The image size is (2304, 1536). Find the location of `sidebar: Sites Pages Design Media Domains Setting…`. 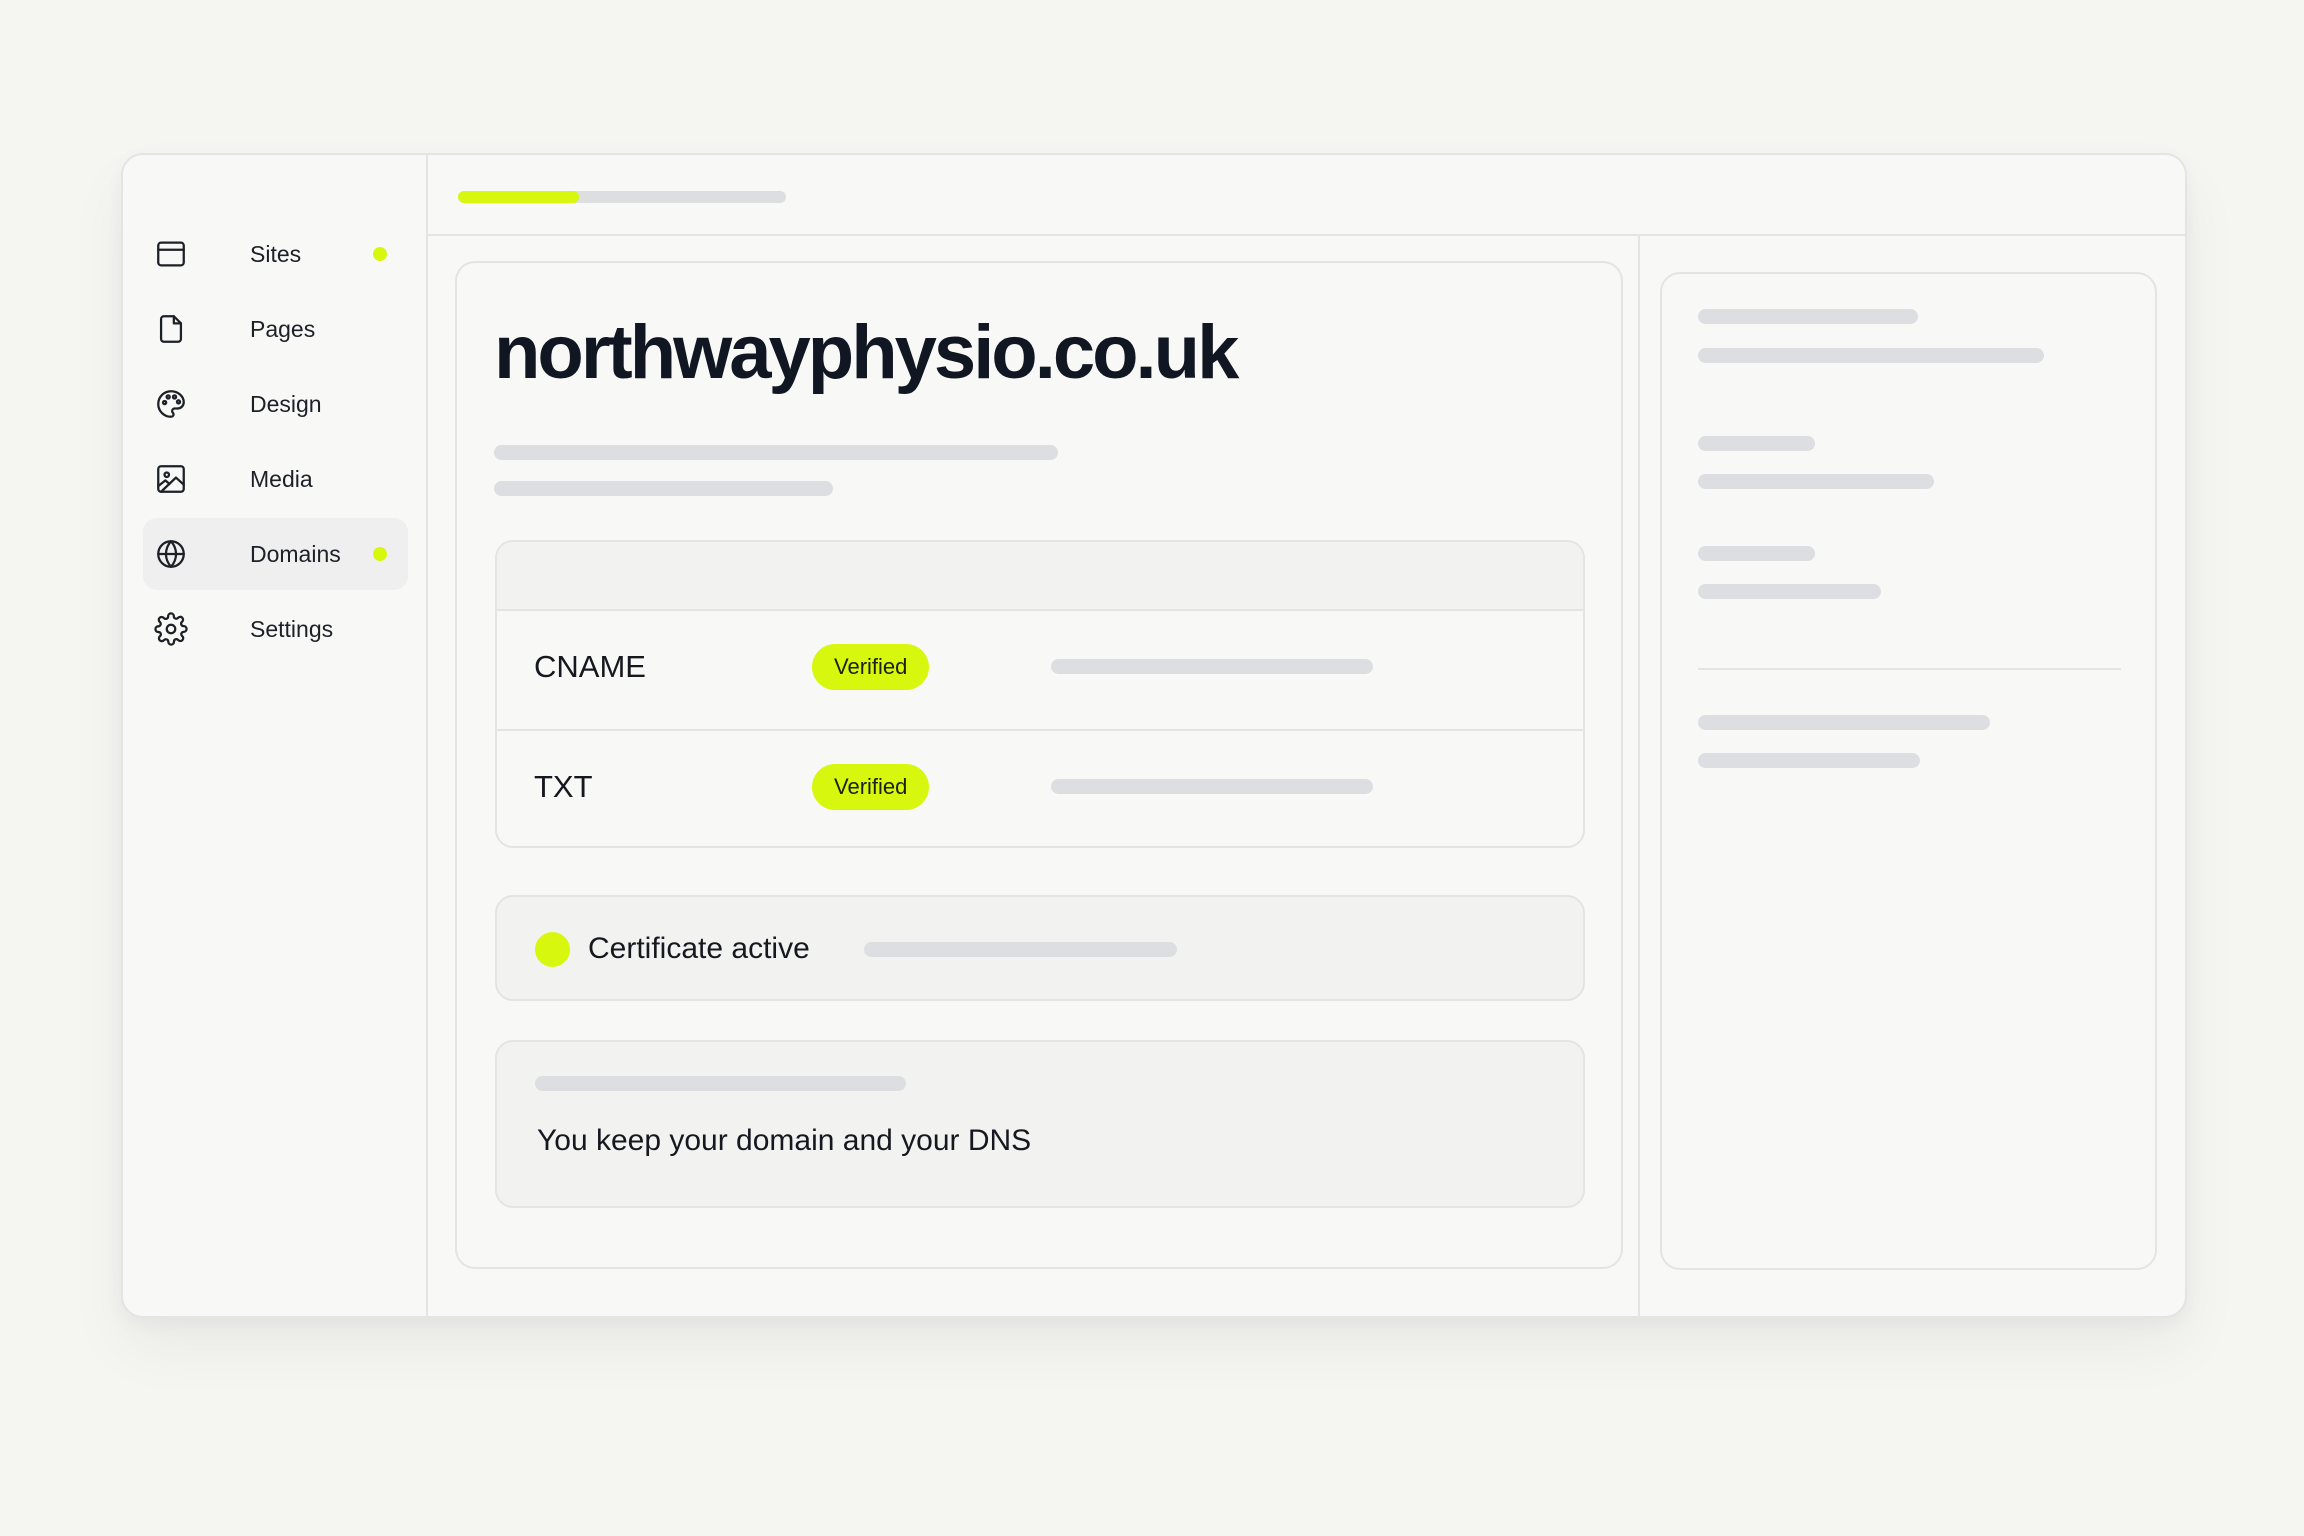

sidebar: Sites Pages Design Media Domains Setting… is located at coordinates (275, 735).